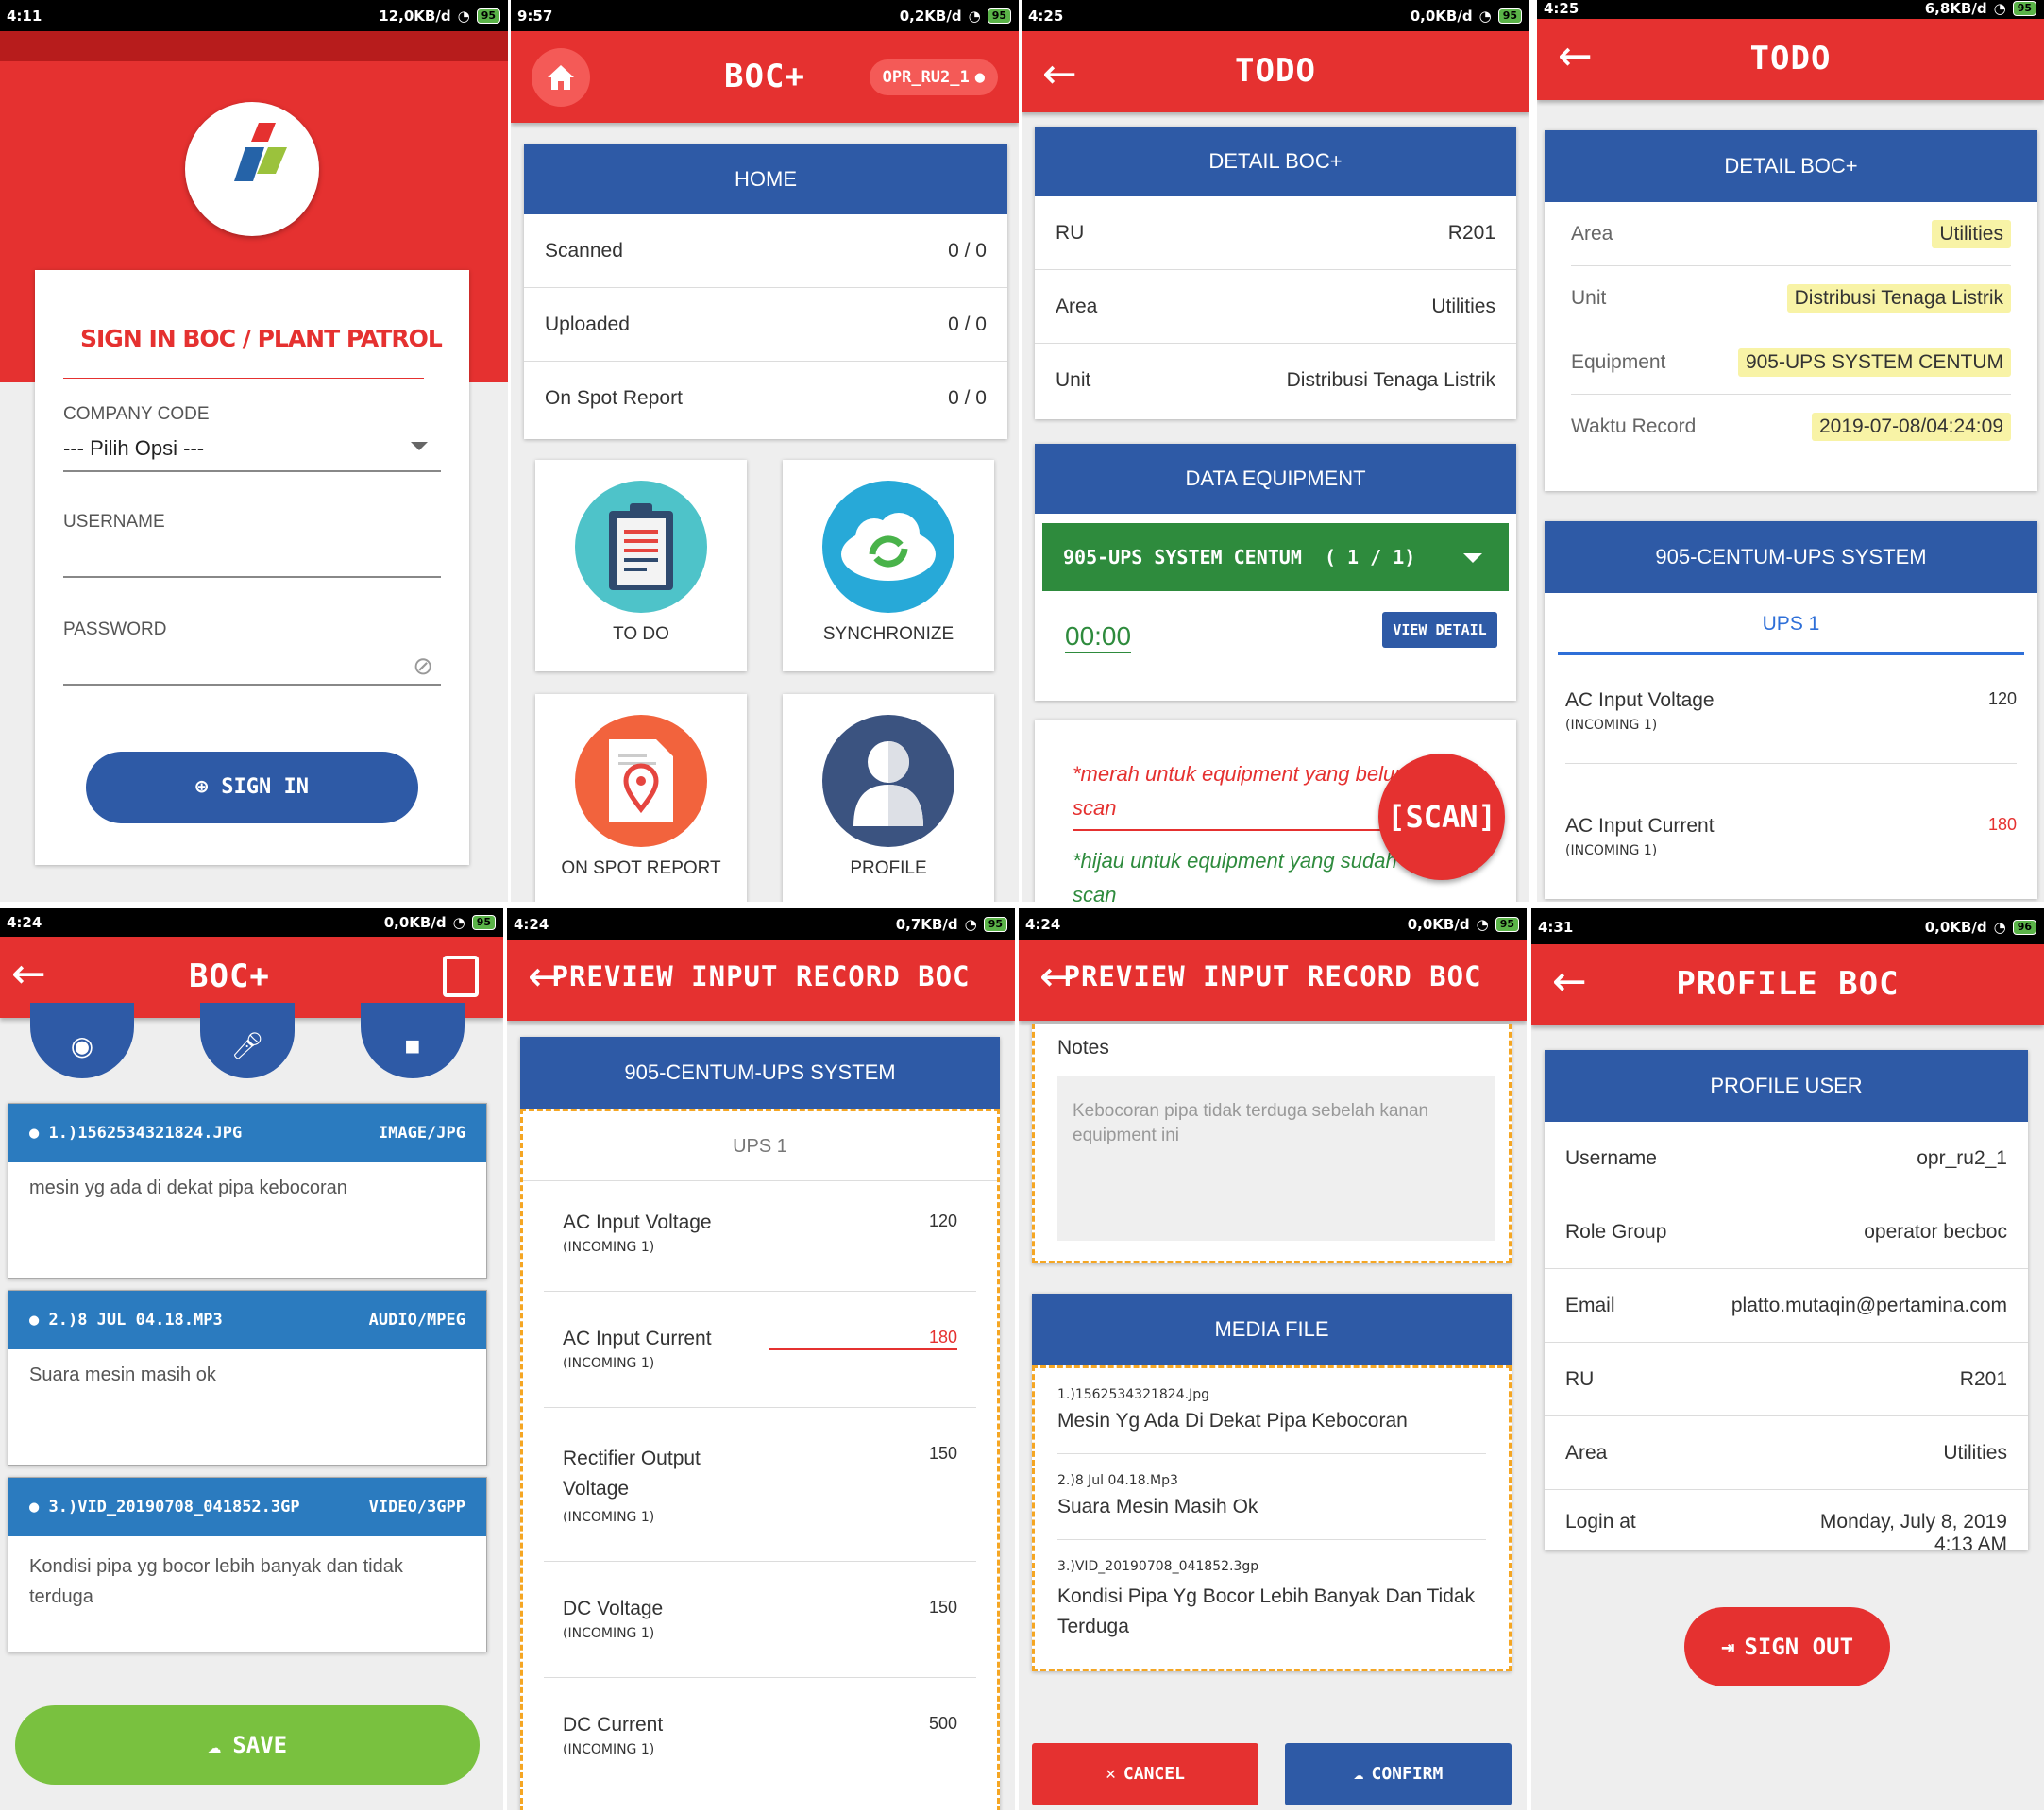 The height and width of the screenshot is (1813, 2044). Describe the element at coordinates (888, 781) in the screenshot. I see `profile-icon` at that location.